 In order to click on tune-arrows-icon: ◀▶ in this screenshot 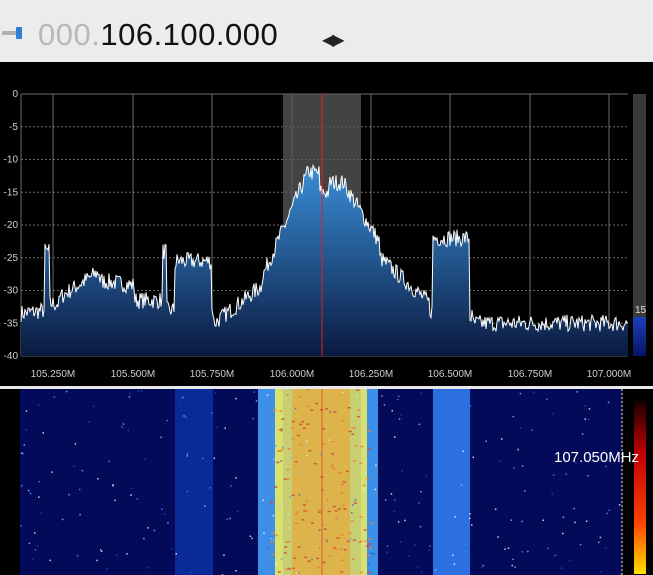, I will do `click(333, 40)`.